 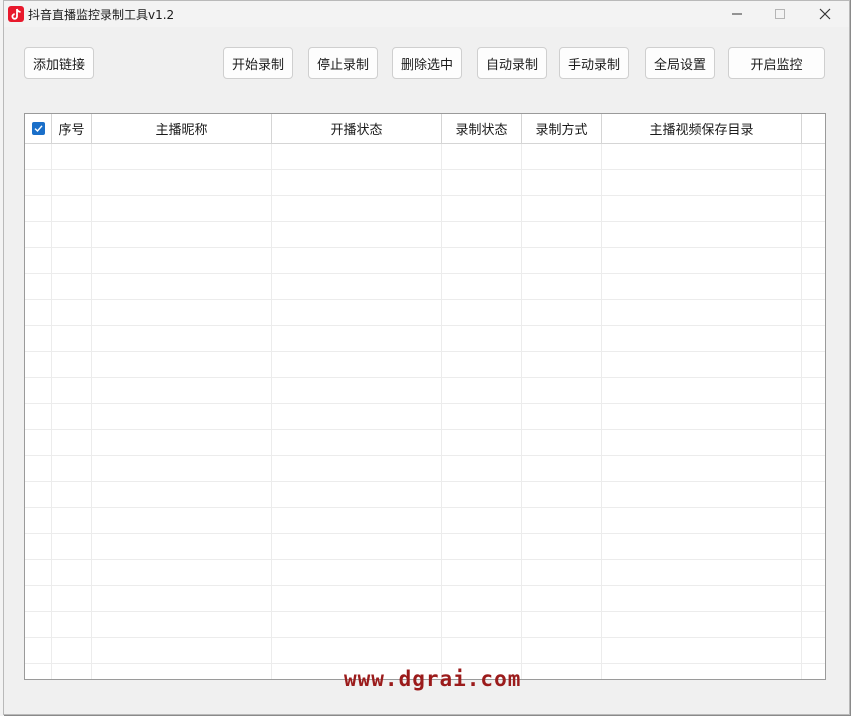 What do you see at coordinates (182, 128) in the screenshot?
I see `column-header-nickname: 主播昵称` at bounding box center [182, 128].